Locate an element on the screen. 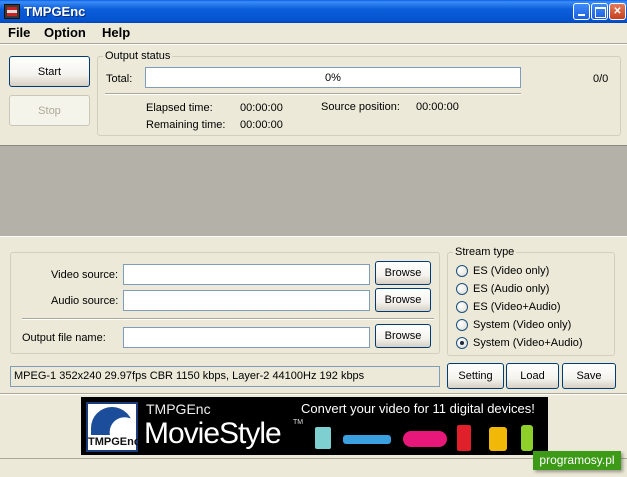 The image size is (627, 477). total-label: Total: is located at coordinates (119, 79).